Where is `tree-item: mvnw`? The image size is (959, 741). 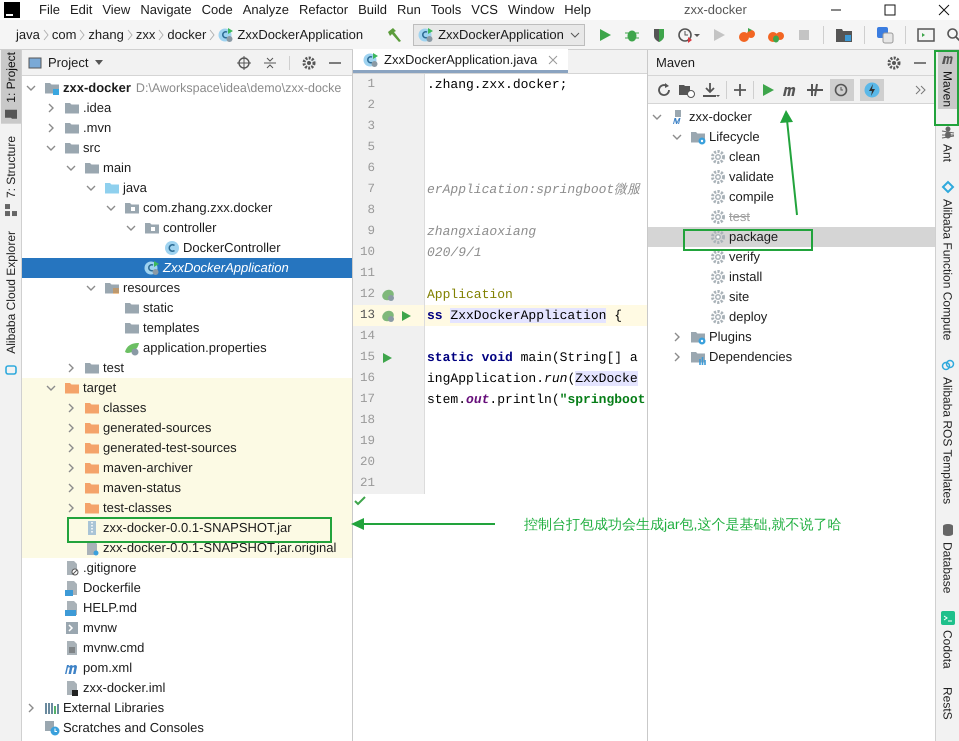 tree-item: mvnw is located at coordinates (187, 628).